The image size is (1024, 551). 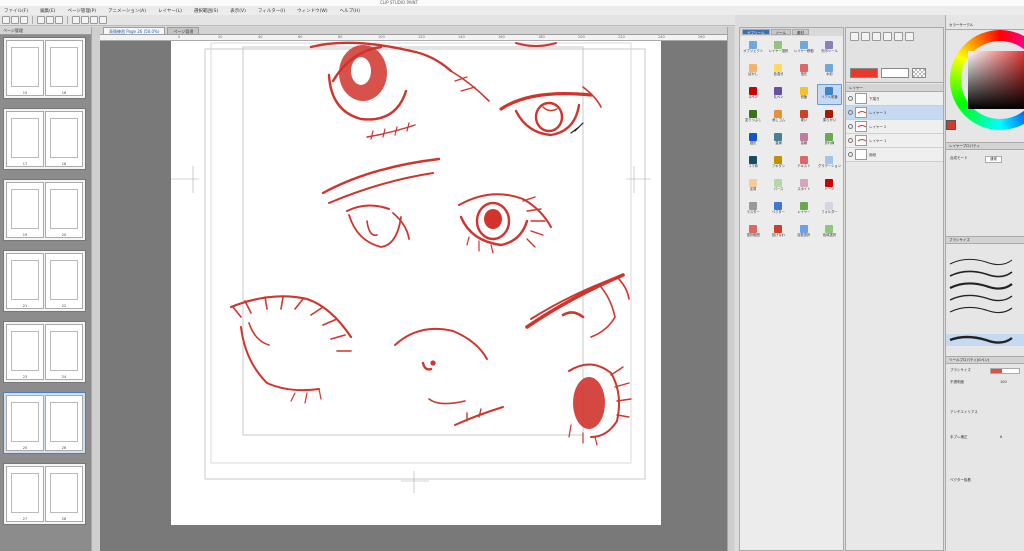 What do you see at coordinates (753, 186) in the screenshot?
I see `tool-button: 定規` at bounding box center [753, 186].